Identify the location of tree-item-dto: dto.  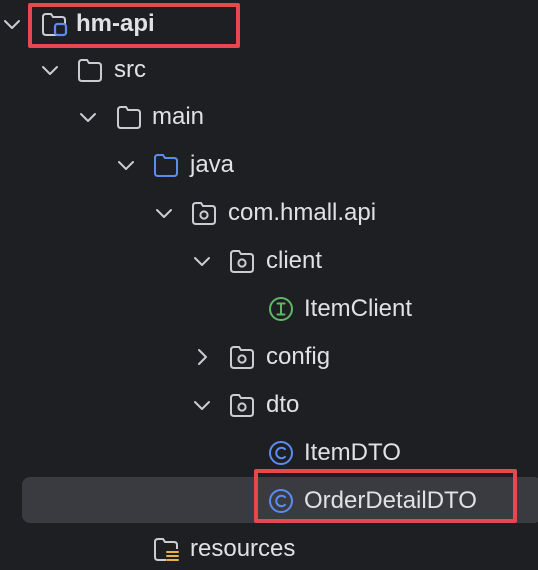
(269, 405).